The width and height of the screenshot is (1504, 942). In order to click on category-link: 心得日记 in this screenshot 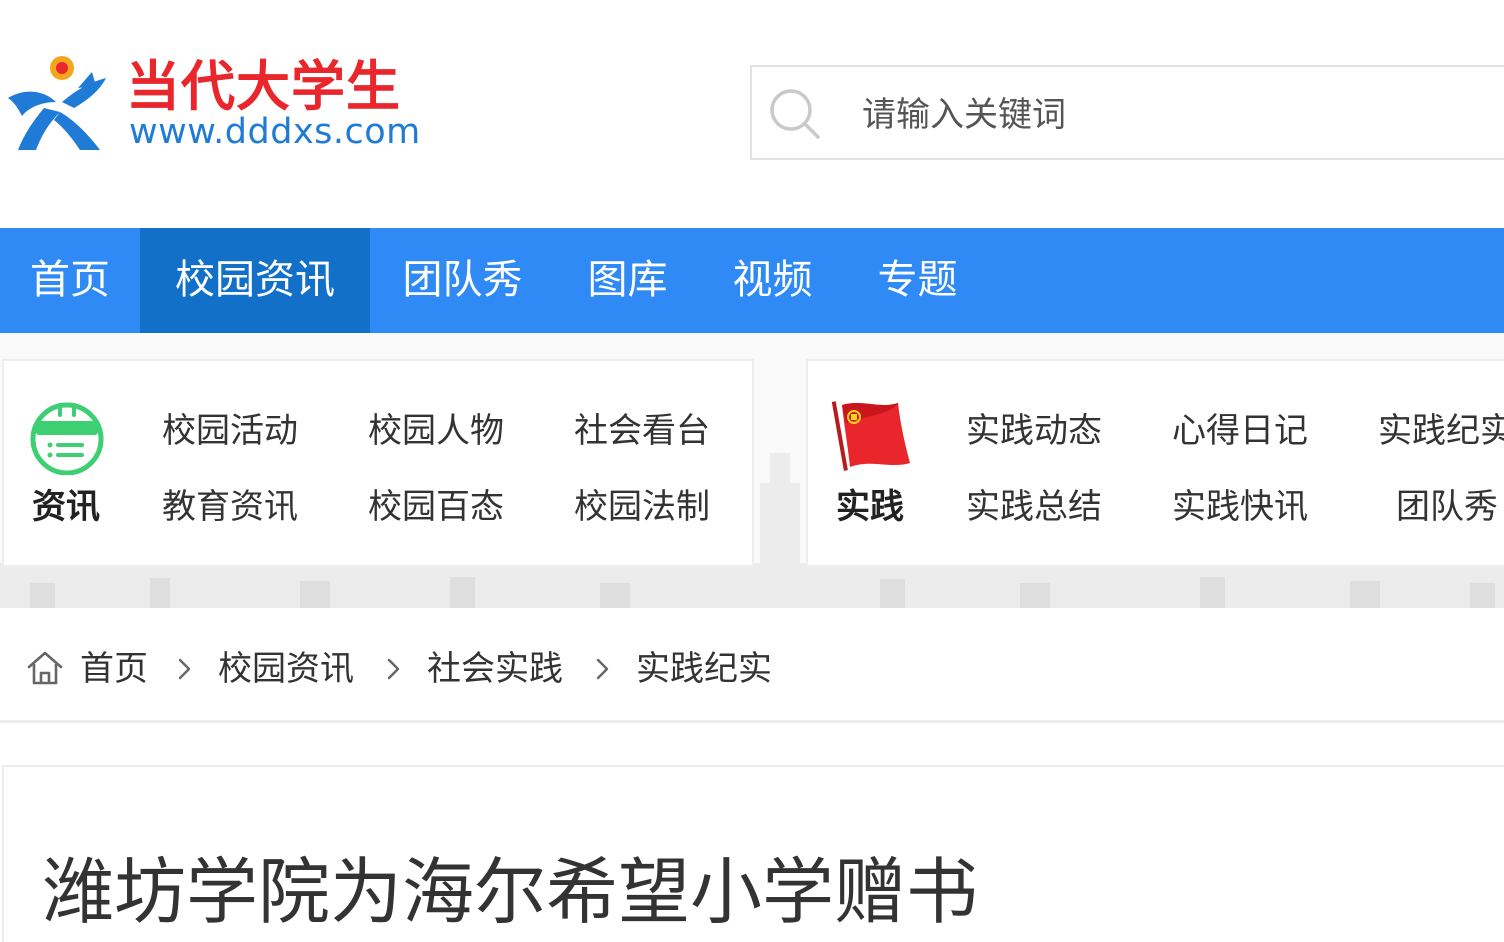, I will do `click(1240, 427)`.